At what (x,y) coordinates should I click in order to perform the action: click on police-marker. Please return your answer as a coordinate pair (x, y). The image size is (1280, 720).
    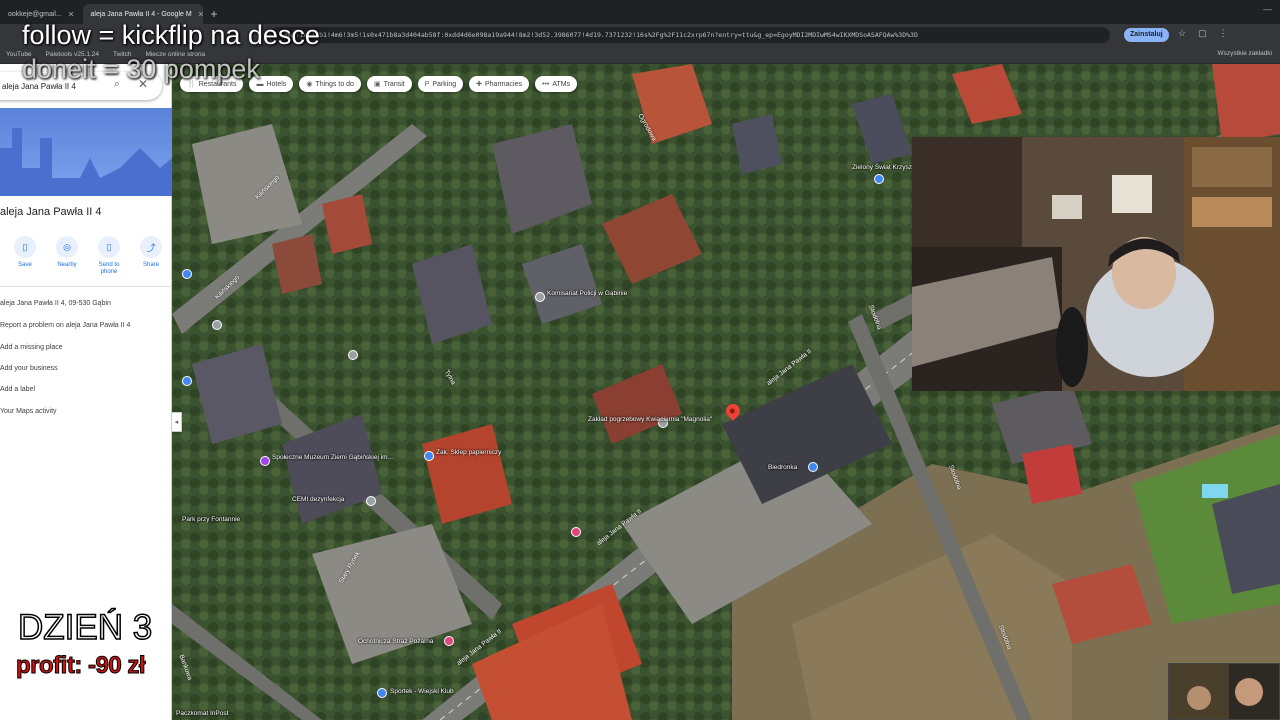
    Looking at the image, I should click on (540, 297).